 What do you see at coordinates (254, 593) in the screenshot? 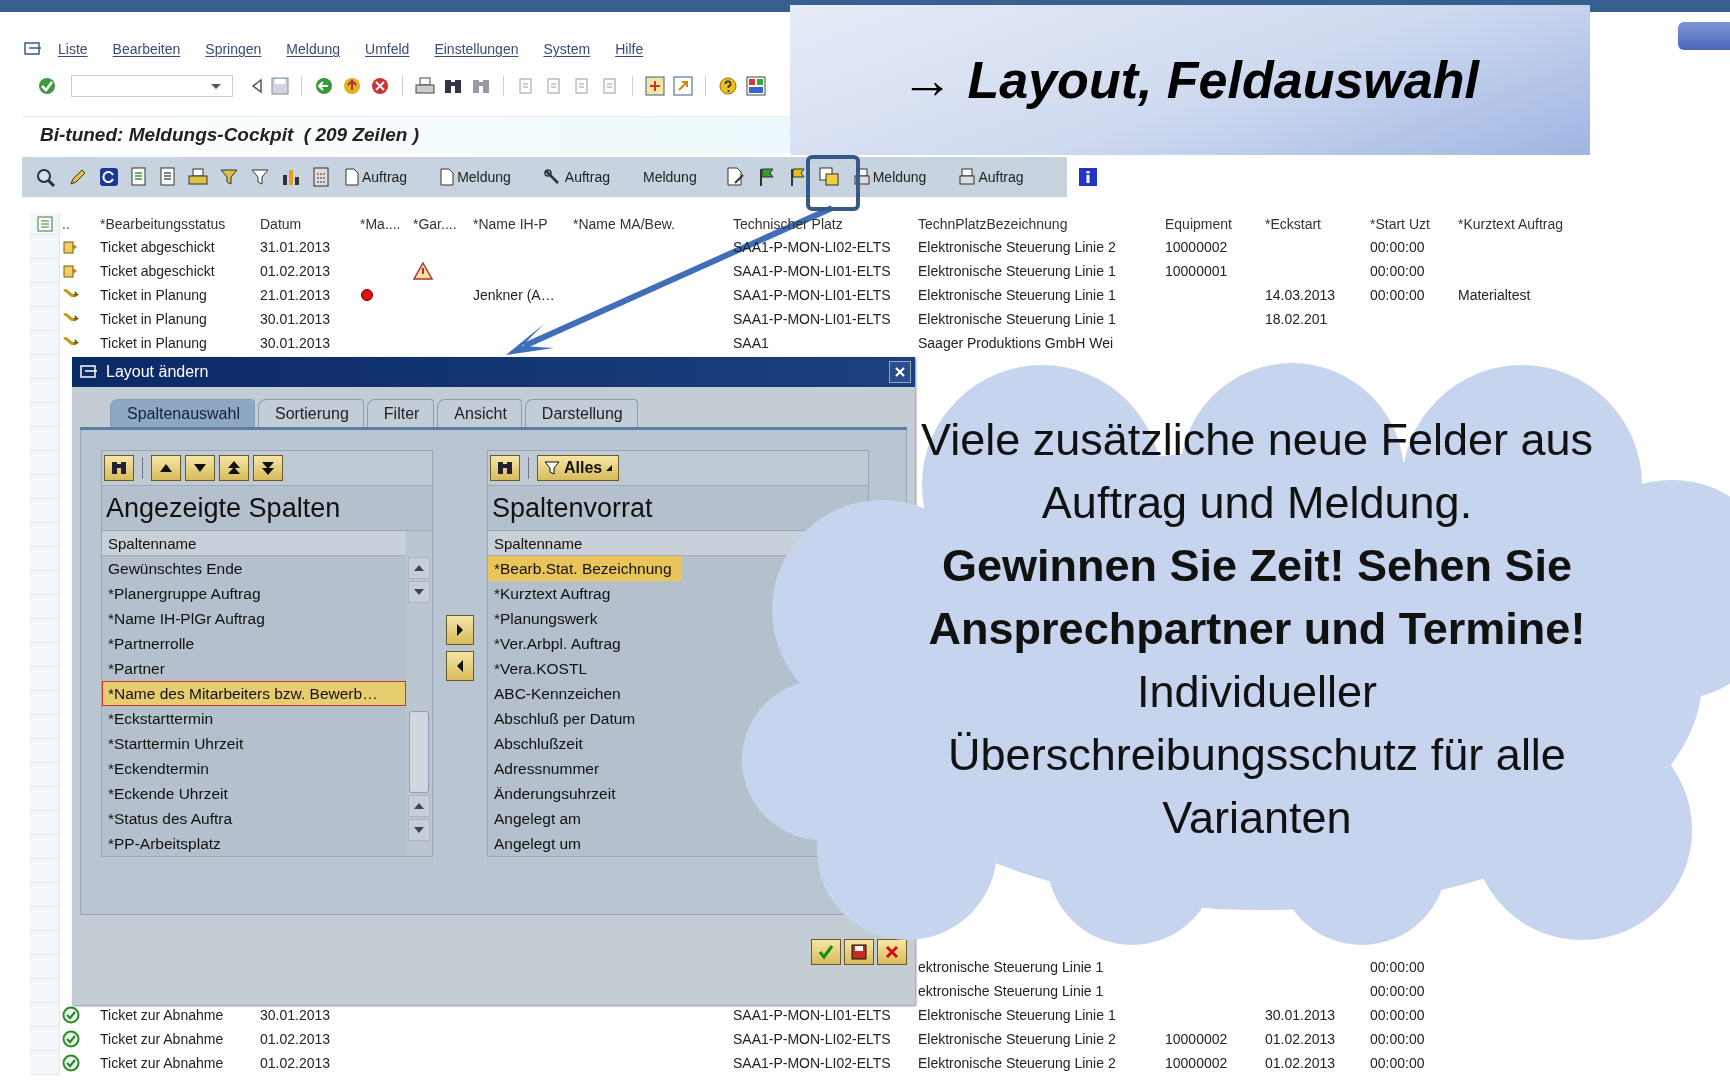
I see `list-item: *Planergruppe Auftrag` at bounding box center [254, 593].